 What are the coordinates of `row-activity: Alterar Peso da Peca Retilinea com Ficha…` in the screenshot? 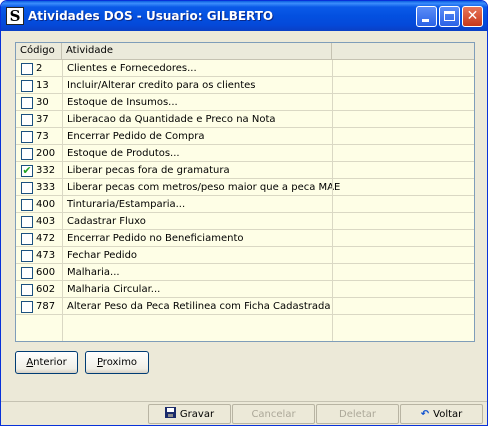 It's located at (199, 306).